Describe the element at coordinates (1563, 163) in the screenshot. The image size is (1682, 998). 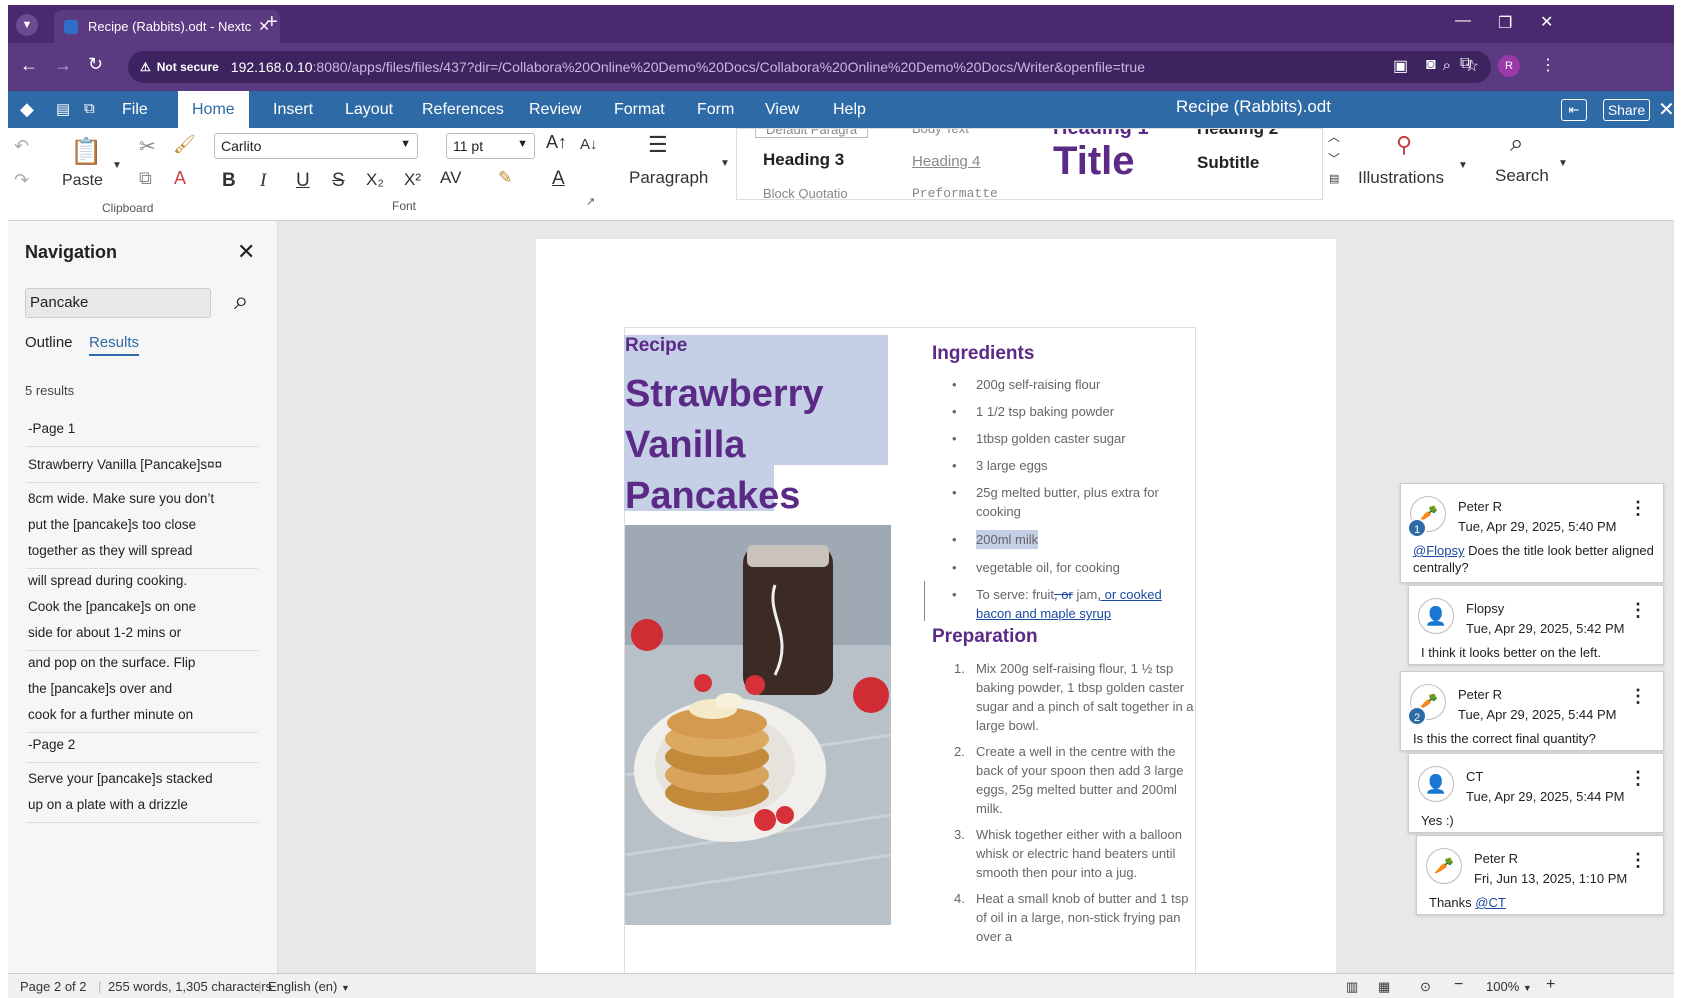
I see `search-dropdown-icon: ▼` at that location.